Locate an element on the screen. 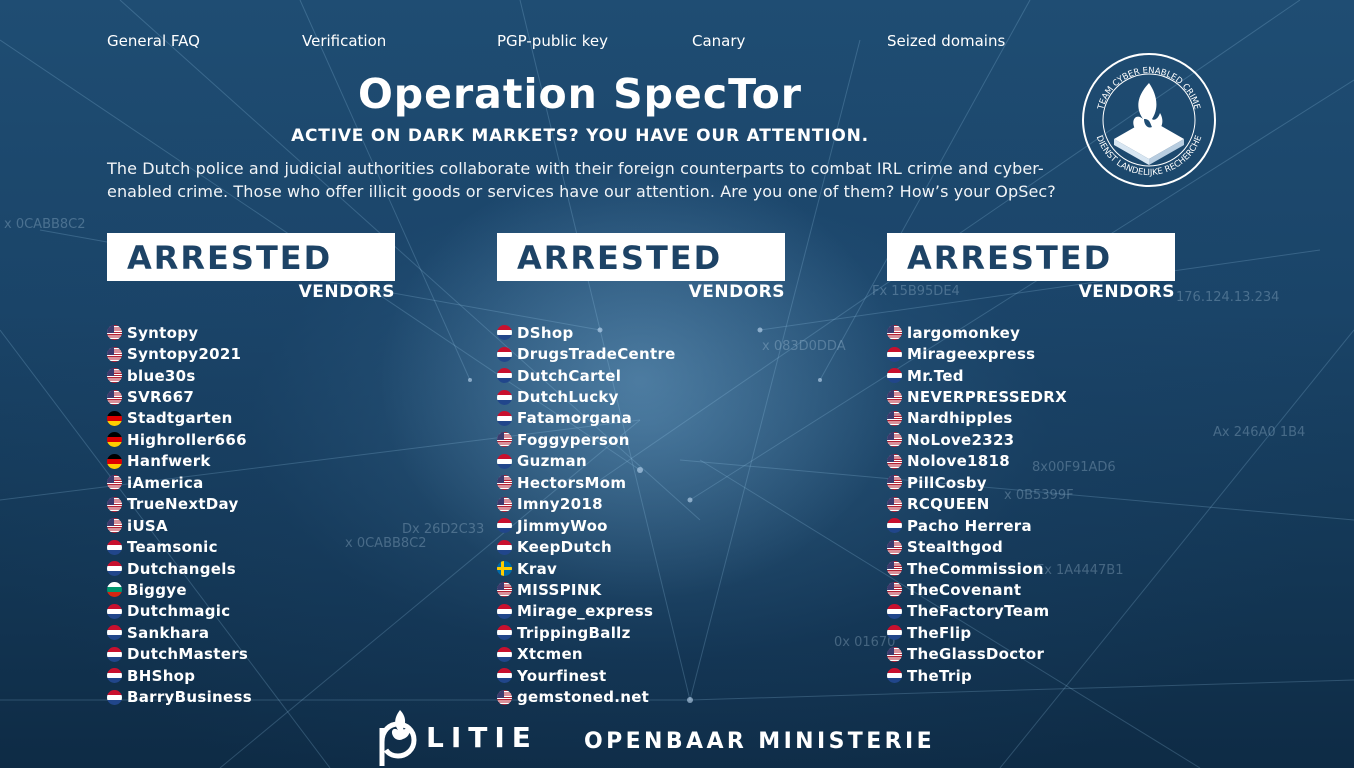 The image size is (1354, 768). vendor-item: Stealthgod is located at coordinates (1037, 546).